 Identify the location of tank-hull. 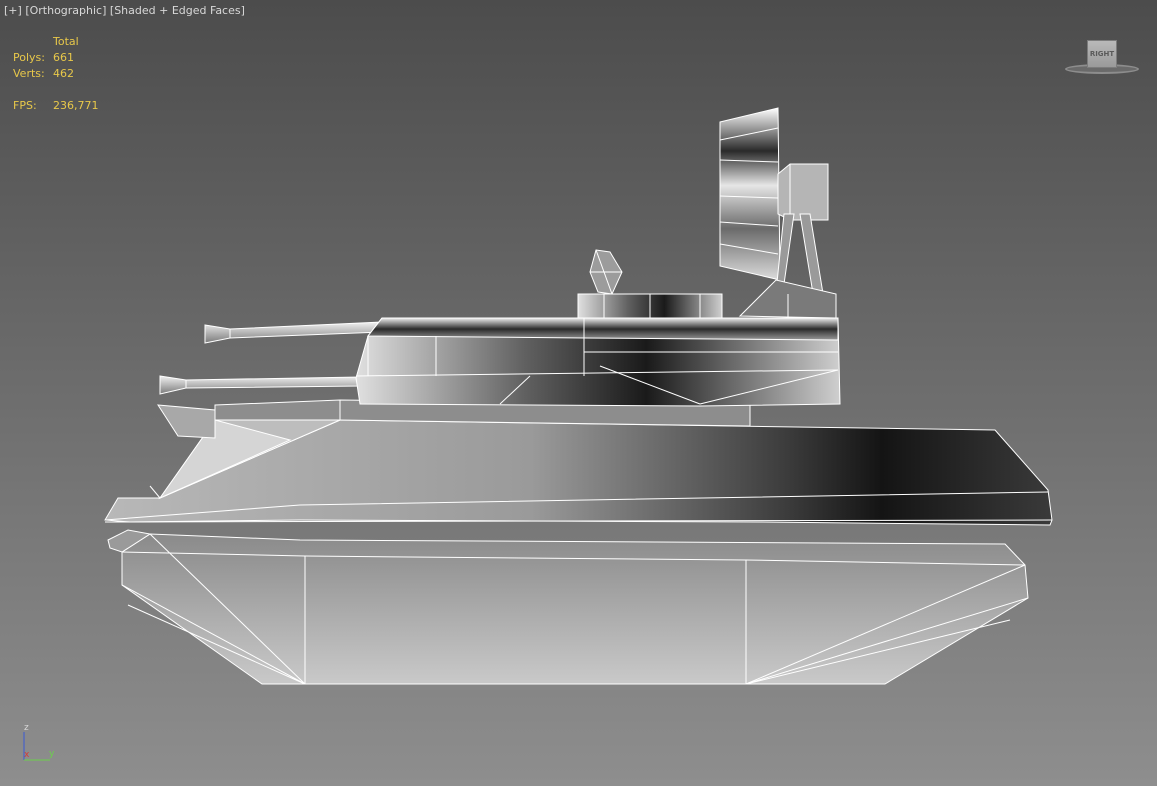
(578, 462).